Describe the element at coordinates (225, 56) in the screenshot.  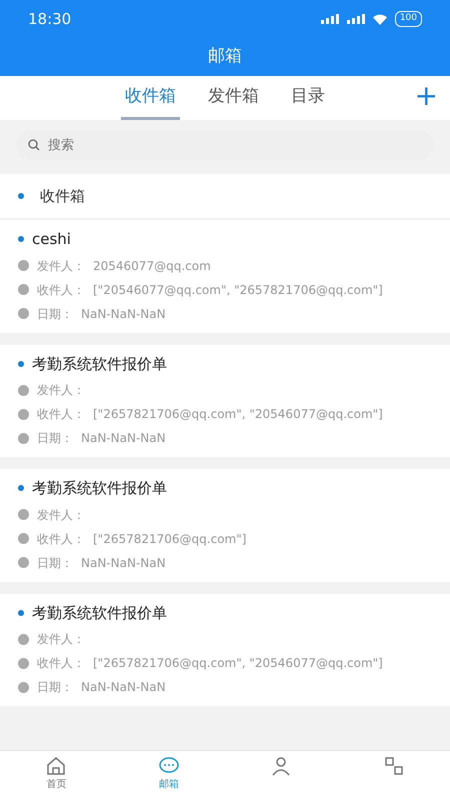
I see `page-title: 邮箱` at that location.